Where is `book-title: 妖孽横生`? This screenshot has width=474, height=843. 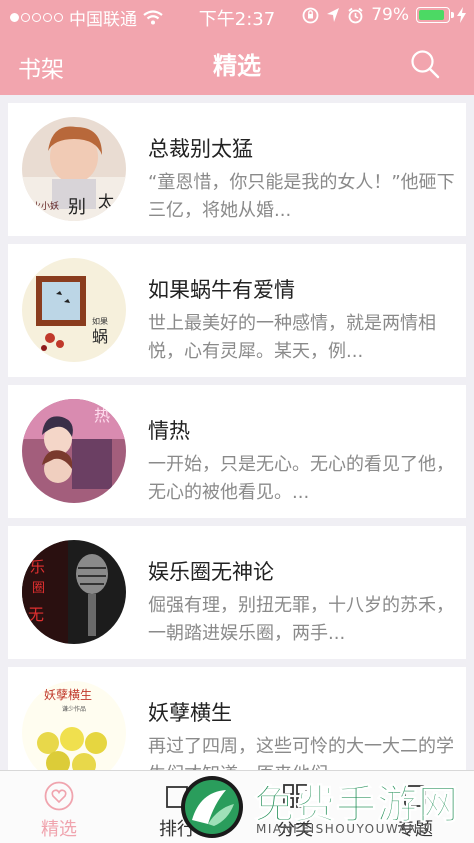
book-title: 妖孽横生 is located at coordinates (190, 713).